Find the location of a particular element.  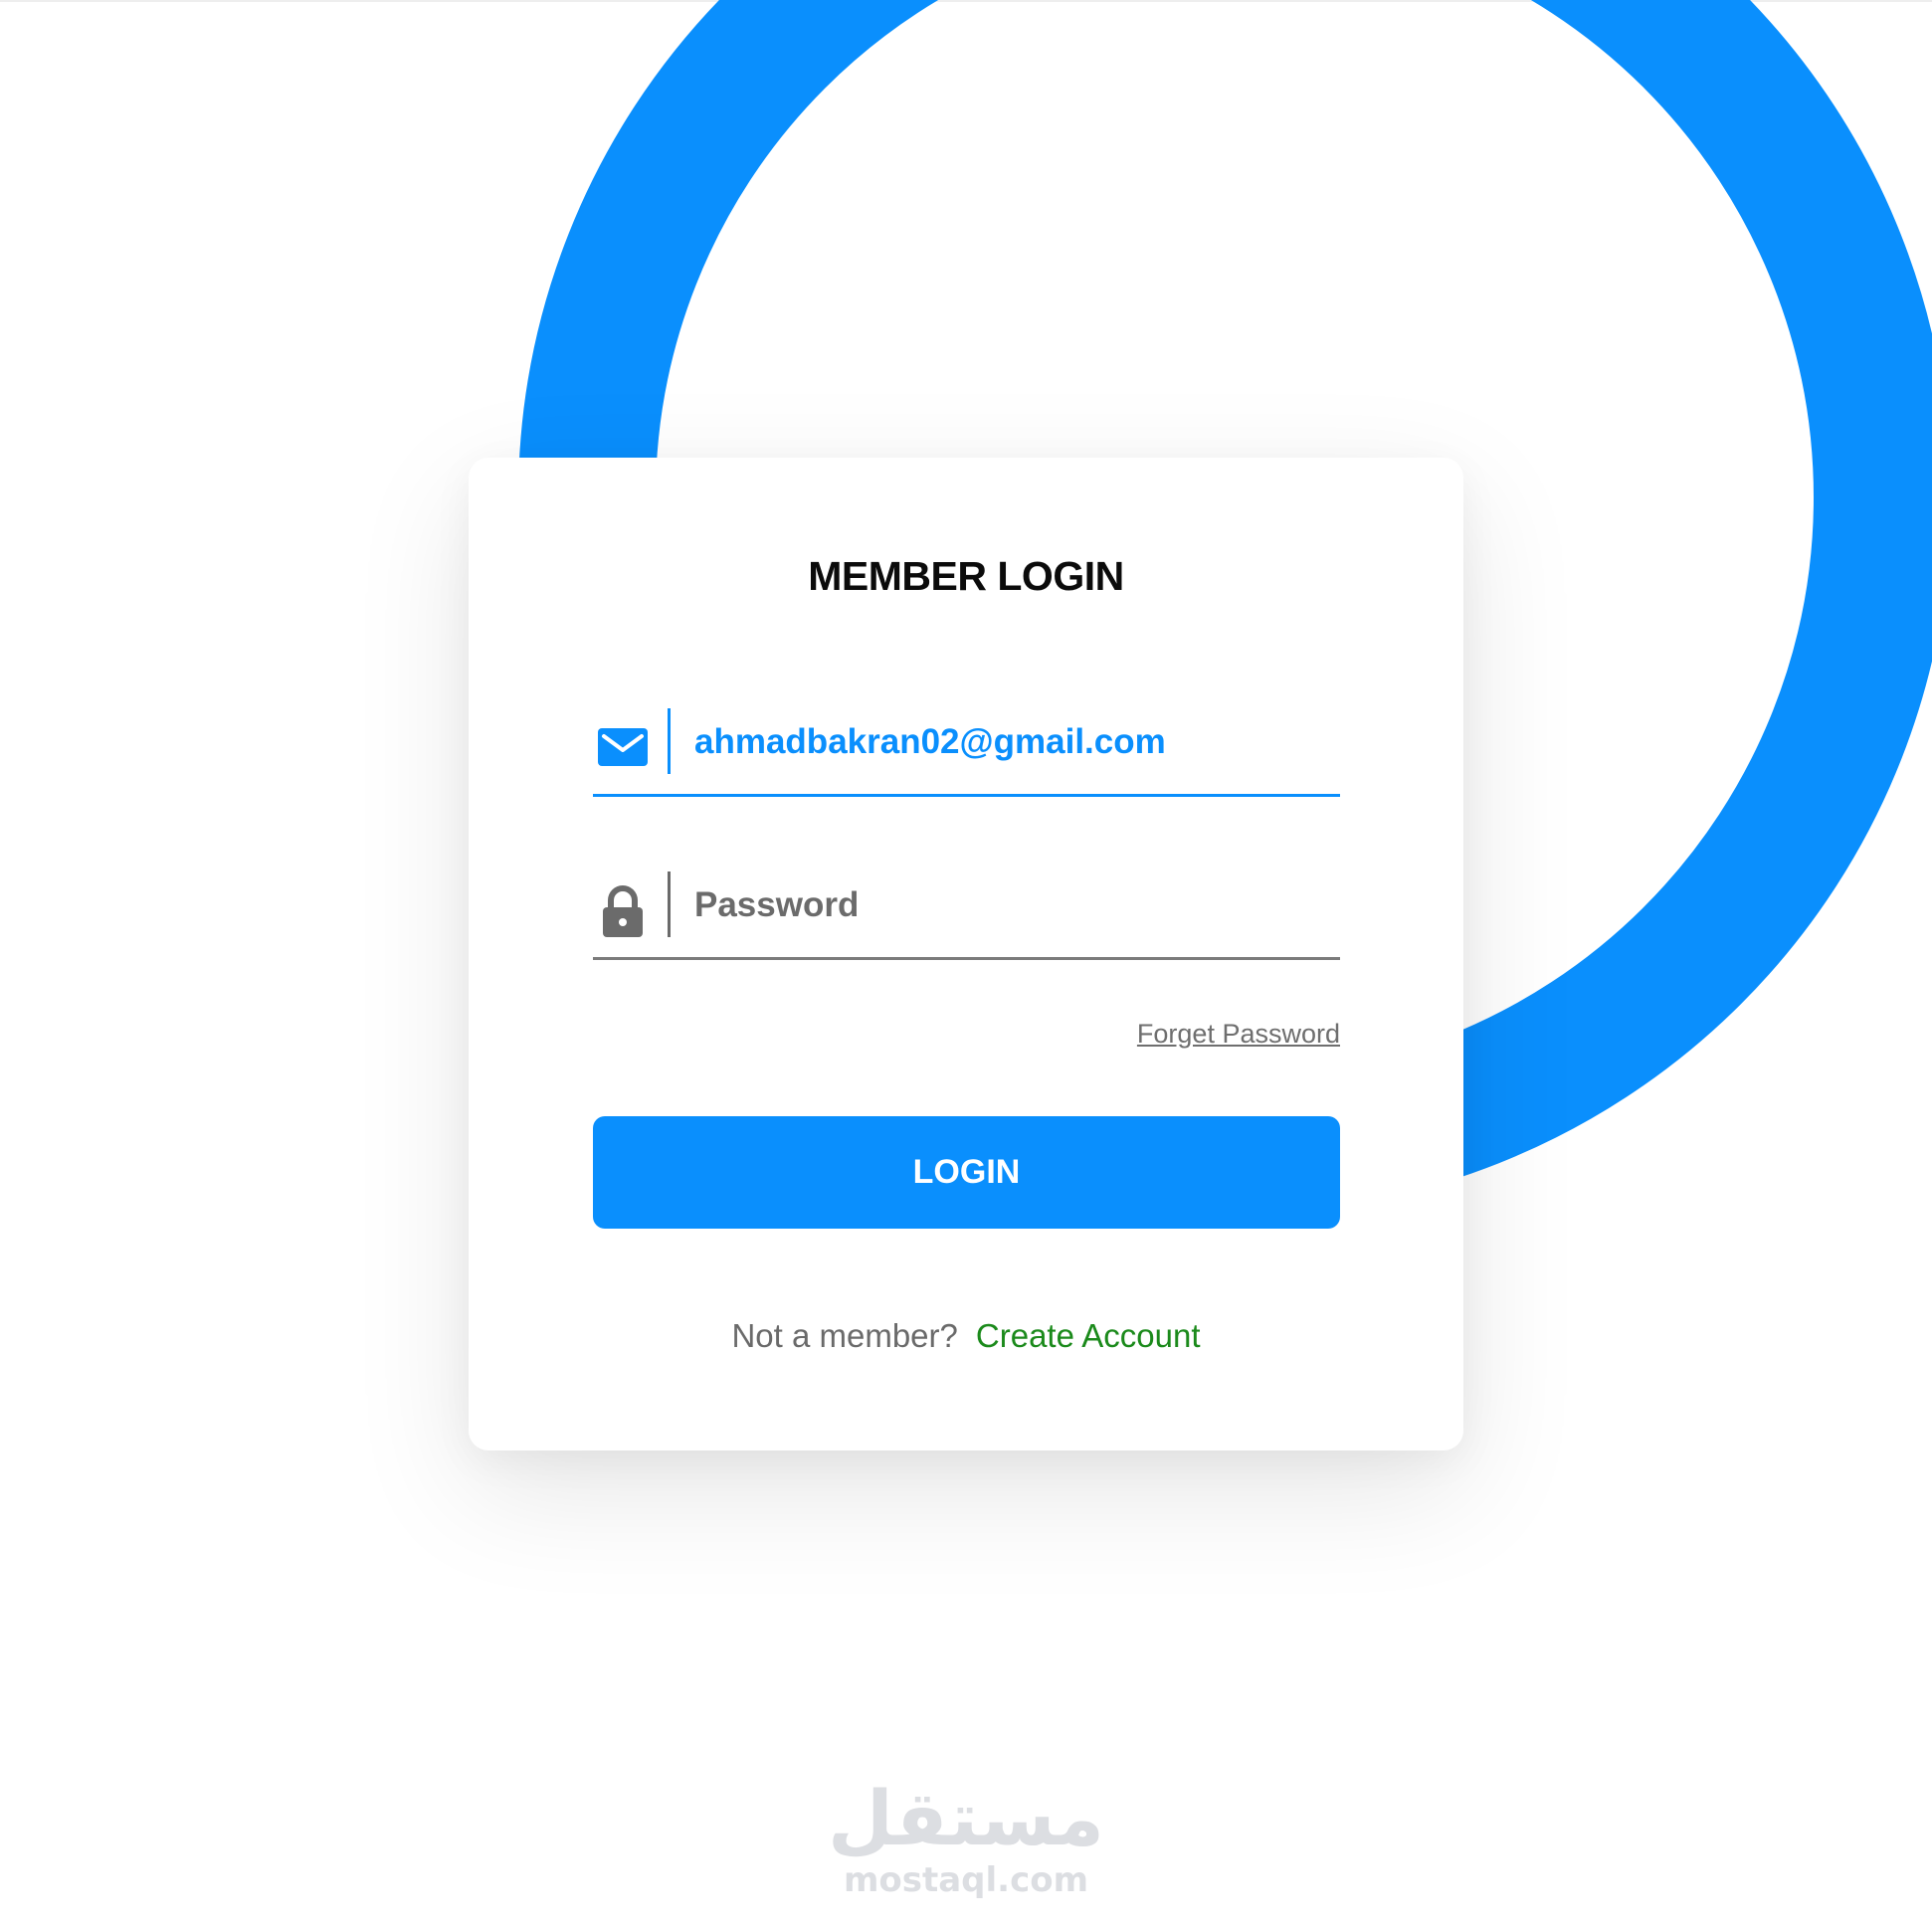

signup-prompt: Not a member? Create Account is located at coordinates (966, 1336).